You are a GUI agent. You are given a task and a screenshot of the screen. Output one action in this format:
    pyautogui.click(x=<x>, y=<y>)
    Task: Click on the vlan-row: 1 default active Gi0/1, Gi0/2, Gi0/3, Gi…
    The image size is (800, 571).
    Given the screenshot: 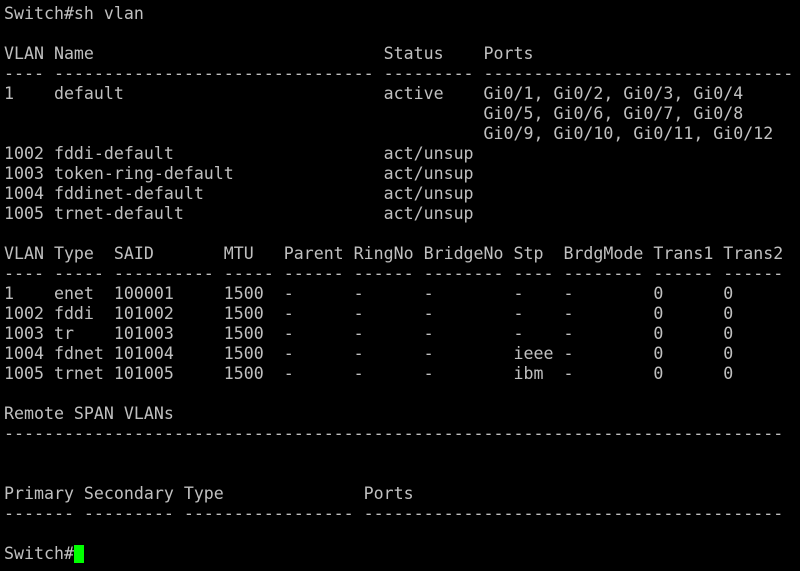 What is the action you would take?
    pyautogui.click(x=374, y=93)
    